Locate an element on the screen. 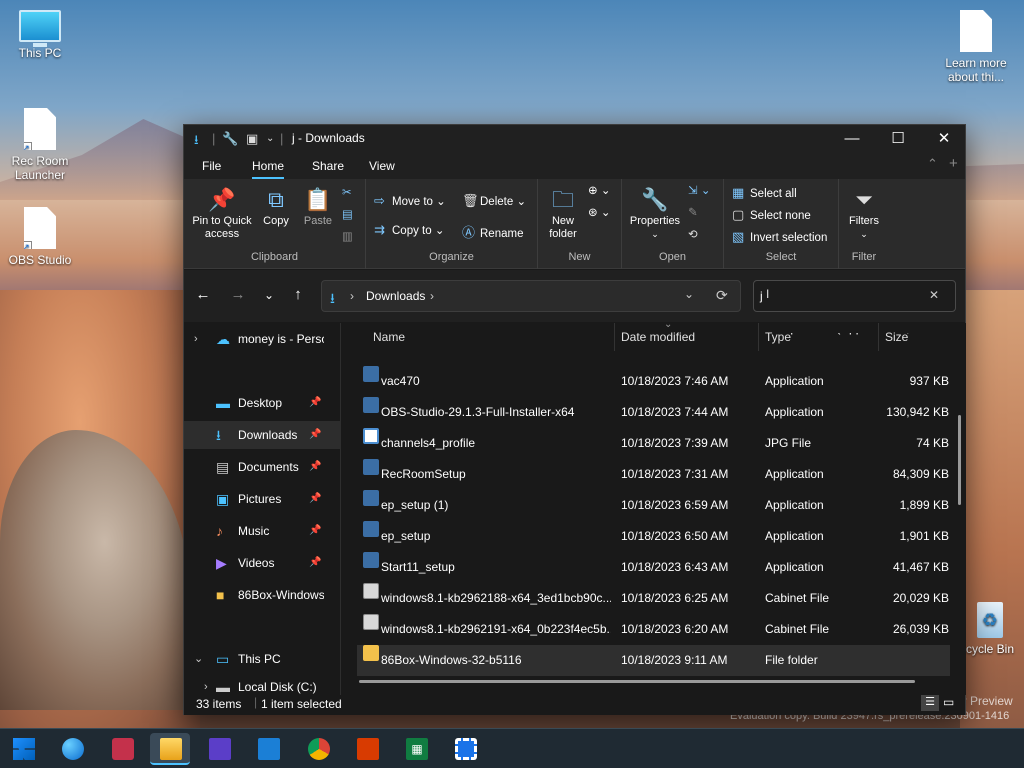  select-all-button: ▦ Select all is located at coordinates (764, 193).